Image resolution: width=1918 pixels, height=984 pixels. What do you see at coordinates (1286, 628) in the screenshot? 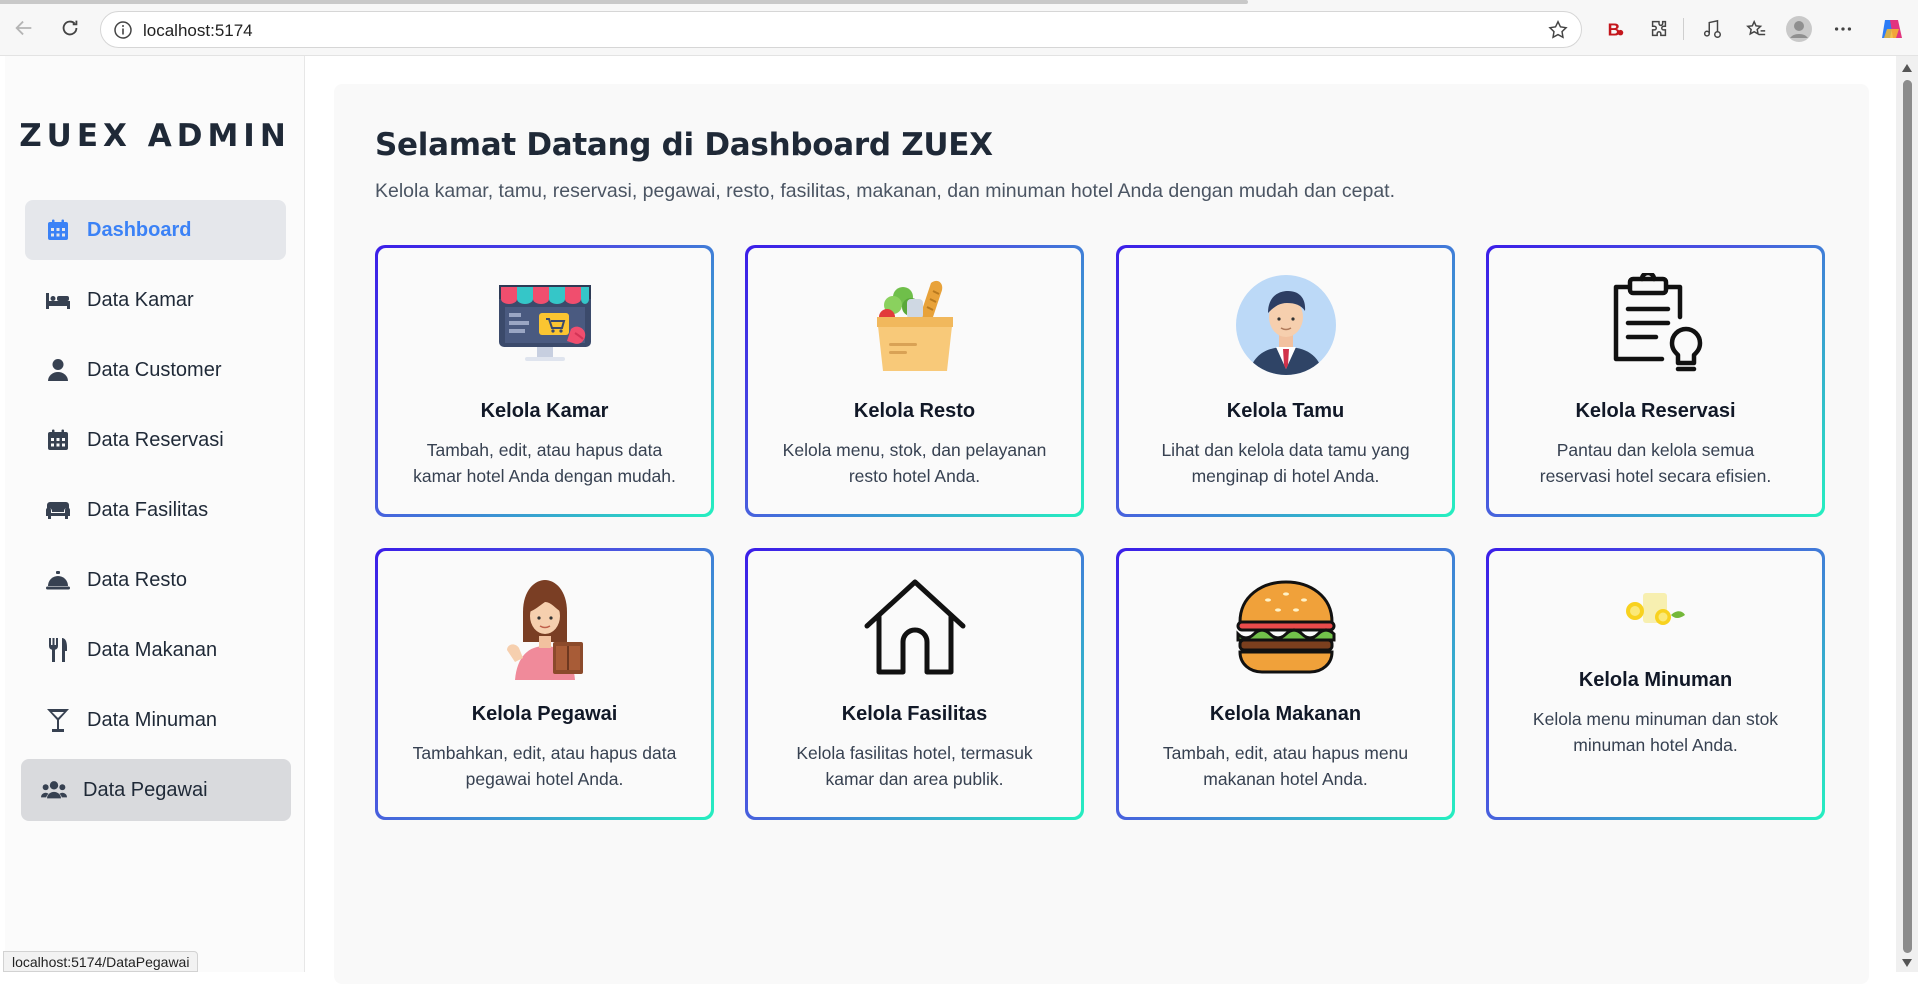
I see `burger-icon` at bounding box center [1286, 628].